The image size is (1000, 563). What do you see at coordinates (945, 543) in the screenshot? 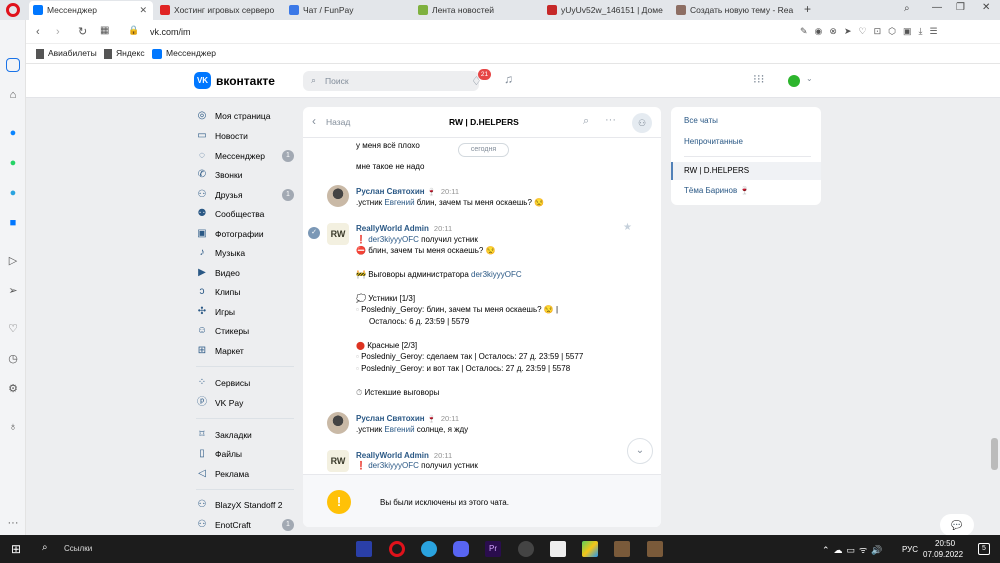
I see `clock-time: 20:50` at bounding box center [945, 543].